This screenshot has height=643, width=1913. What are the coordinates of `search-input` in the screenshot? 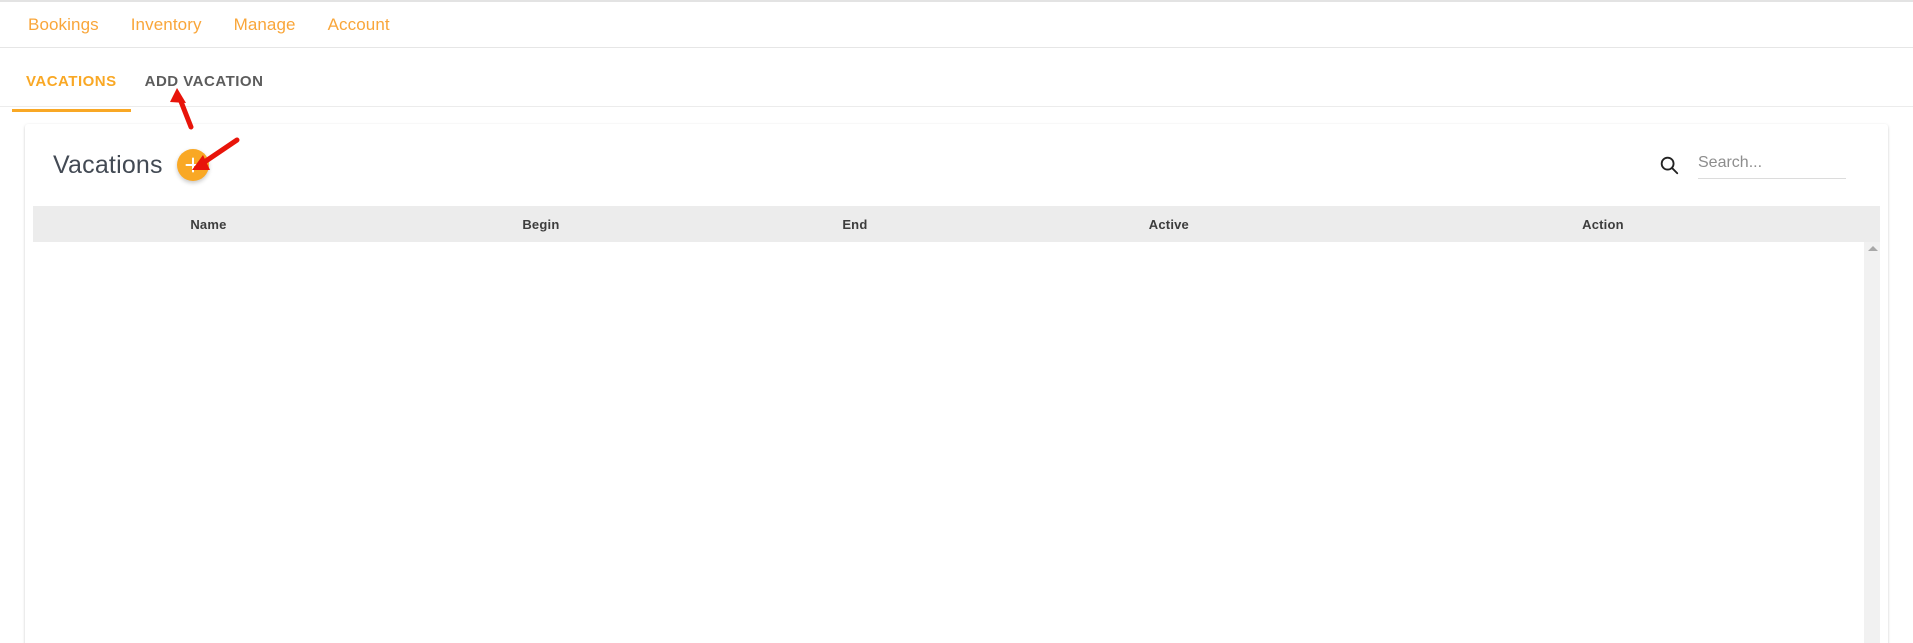 It's located at (1772, 165).